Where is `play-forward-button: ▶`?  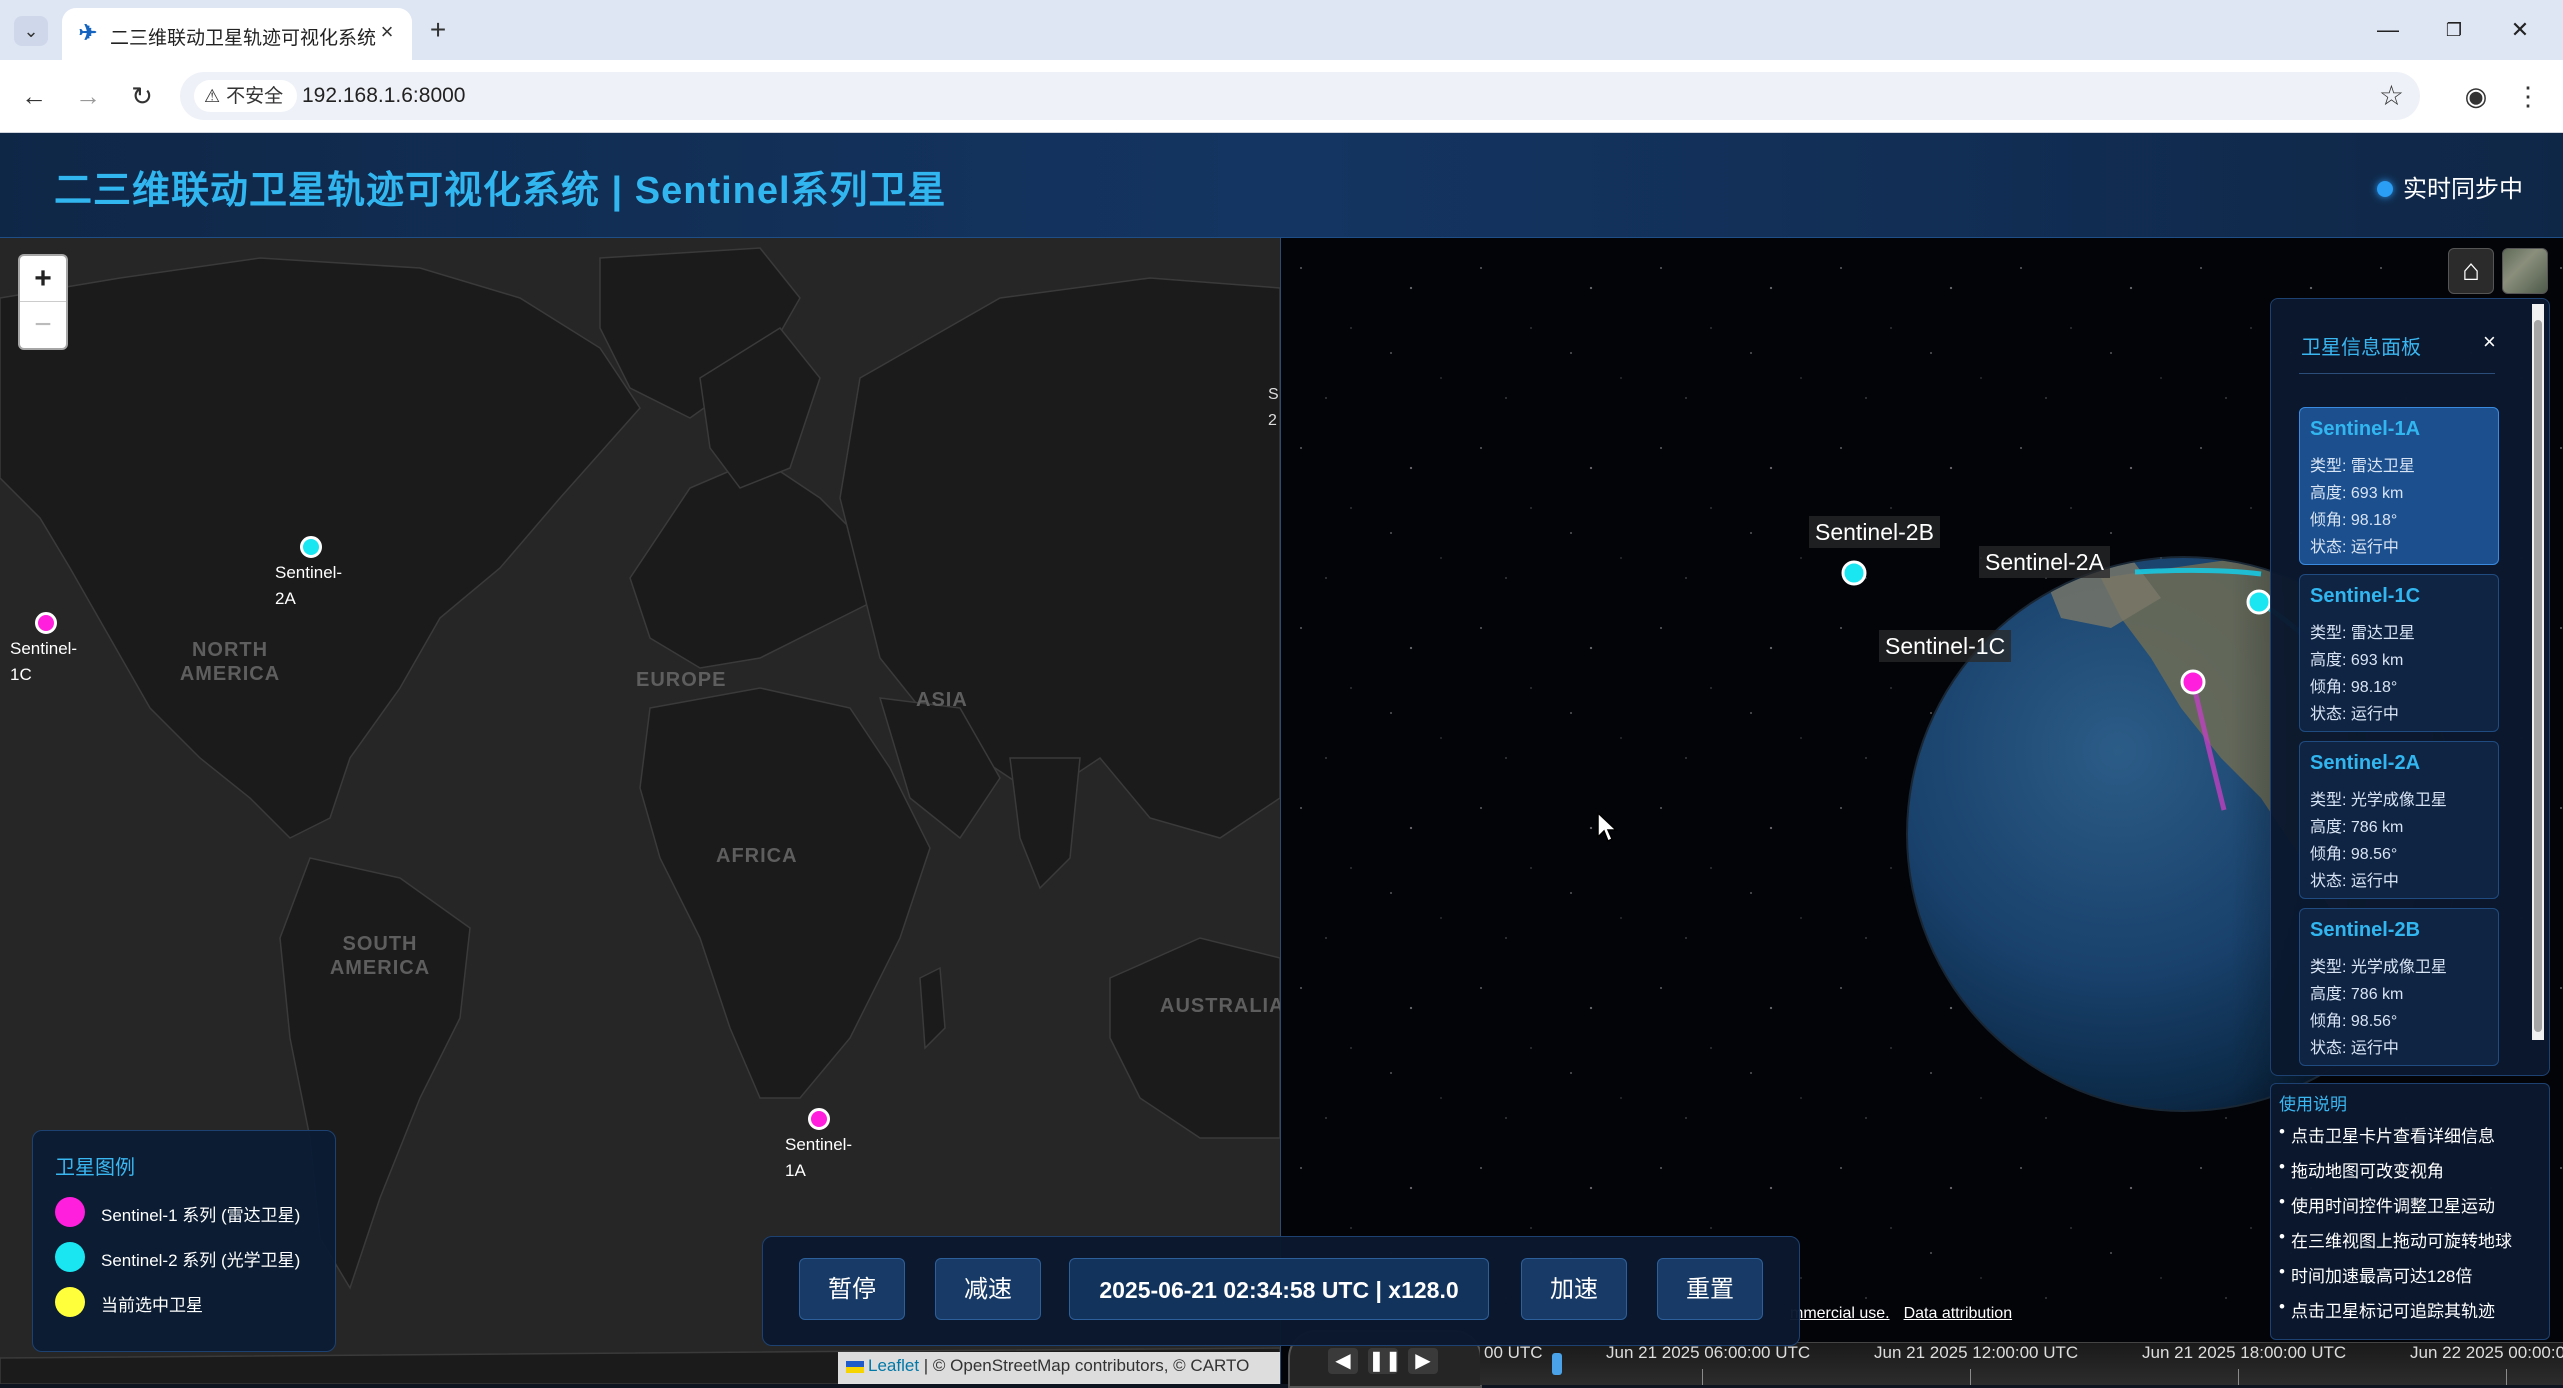
play-forward-button: ▶ is located at coordinates (1423, 1361).